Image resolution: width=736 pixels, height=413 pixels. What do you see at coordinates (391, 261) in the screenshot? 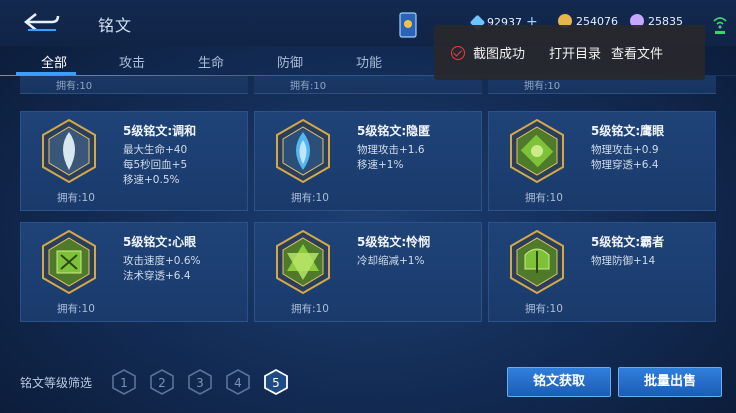
I see `inscription-attr: 冷却缩减+1%` at bounding box center [391, 261].